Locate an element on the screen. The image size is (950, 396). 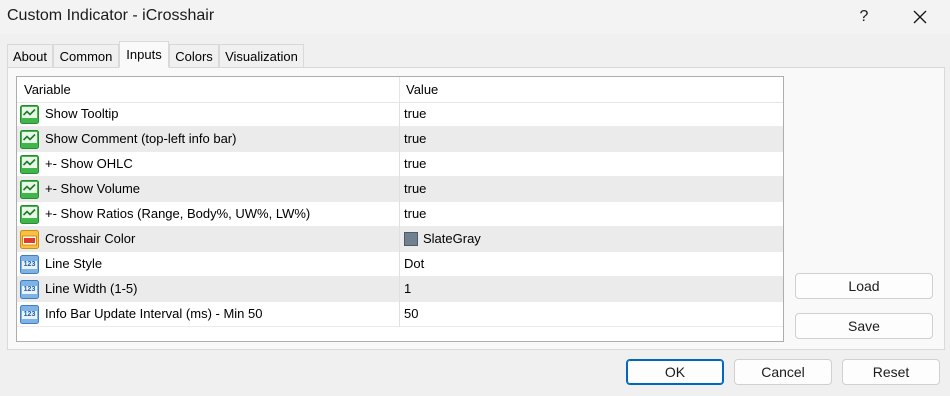
variable-name: Show Tooltip is located at coordinates (82, 113).